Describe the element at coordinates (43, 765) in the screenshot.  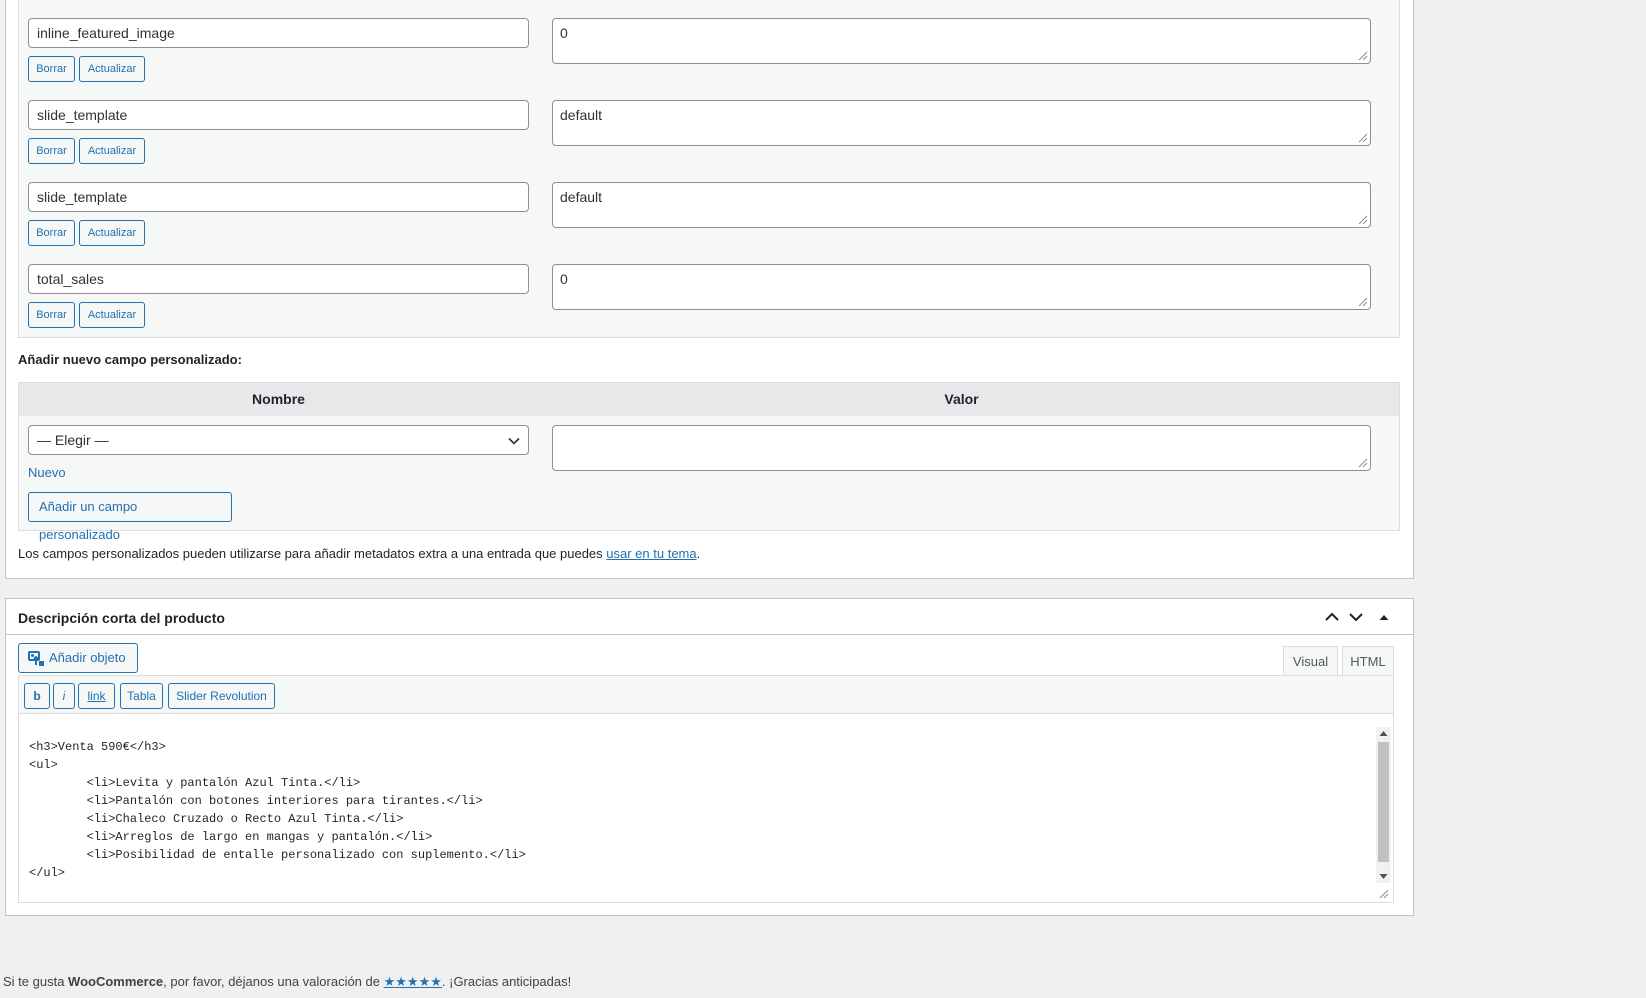
I see `content-line: <ul>` at that location.